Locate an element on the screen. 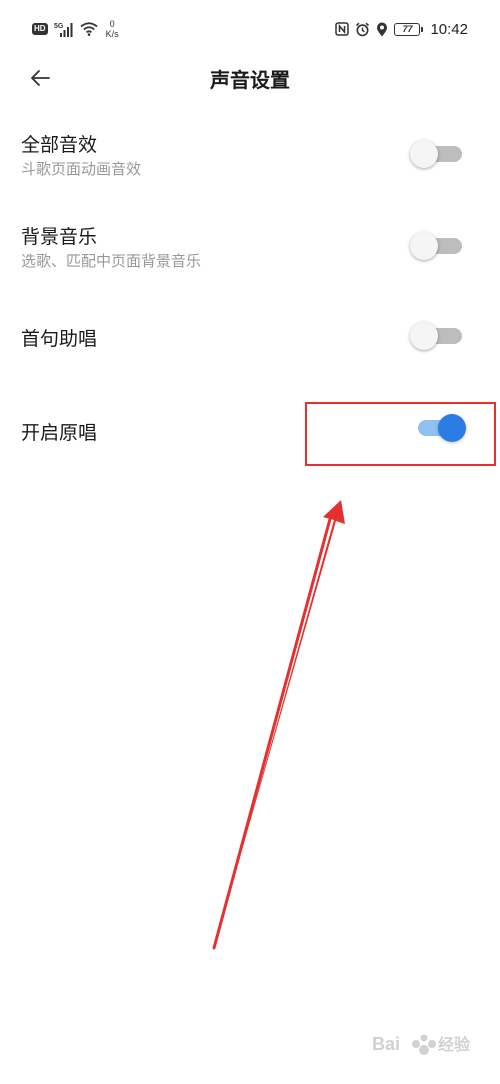 The height and width of the screenshot is (1084, 500). network-speed: 0 K/s is located at coordinates (112, 29).